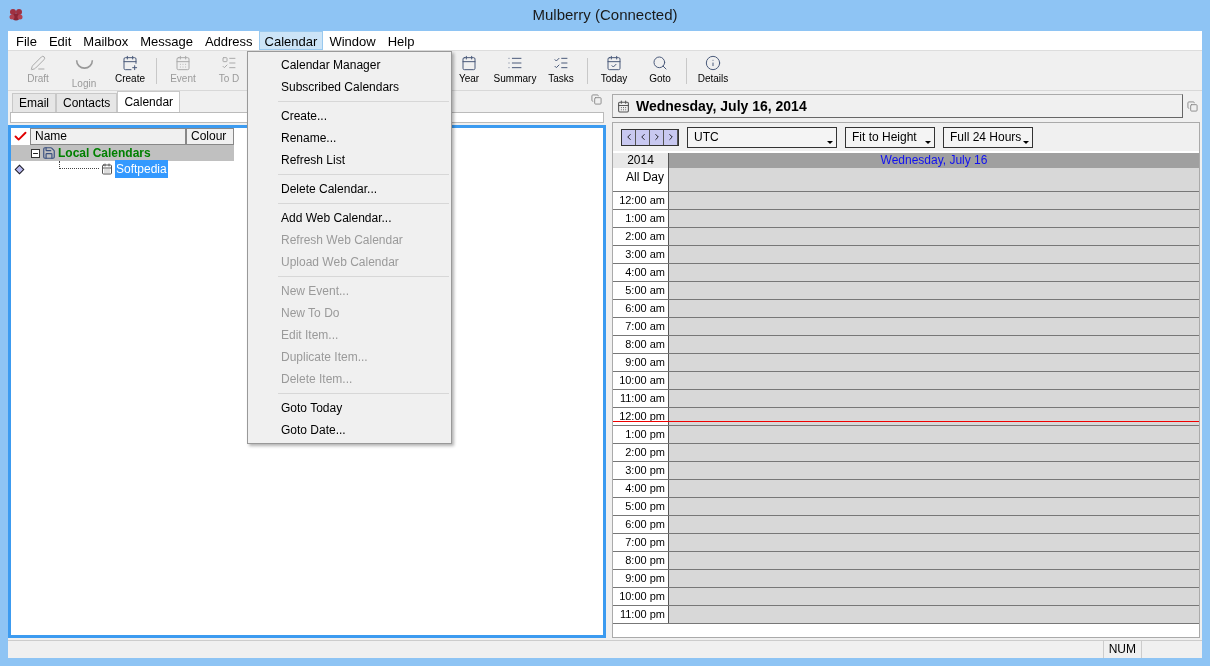 The width and height of the screenshot is (1210, 666). I want to click on search-icon, so click(660, 62).